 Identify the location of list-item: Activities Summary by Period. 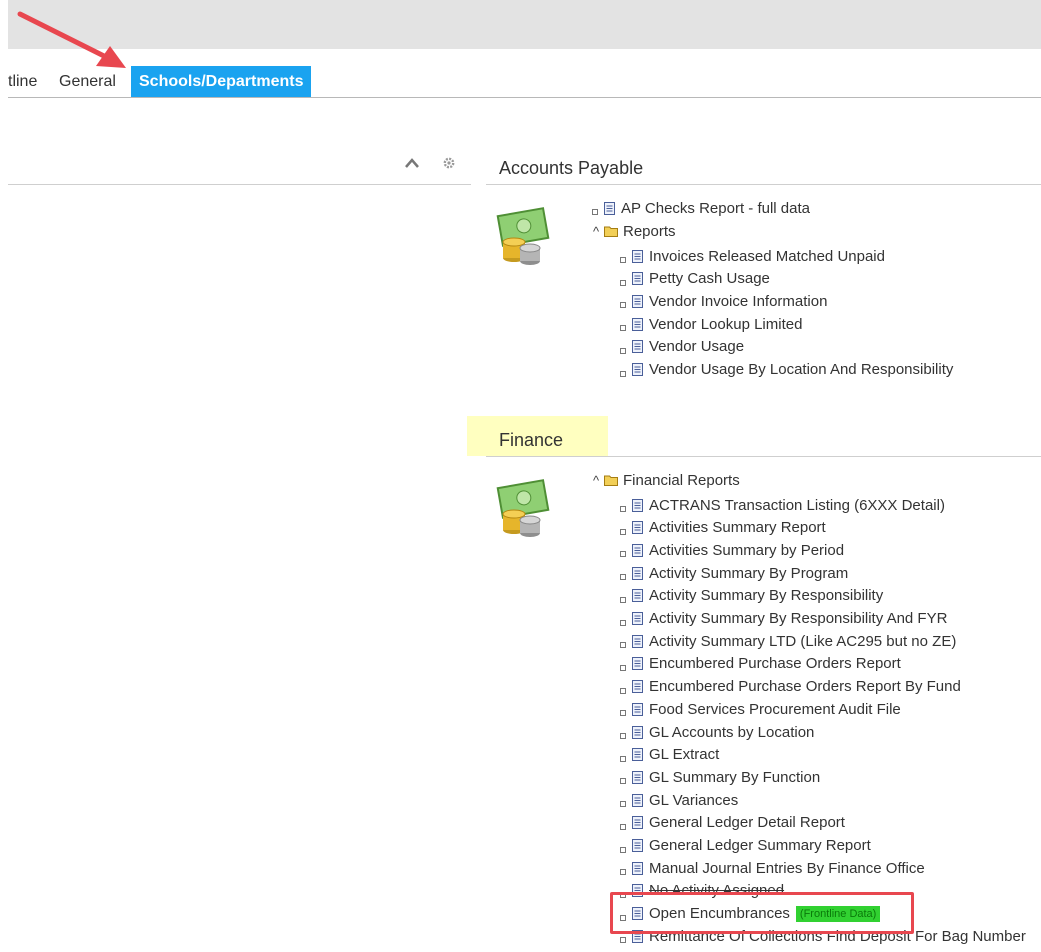
(732, 550).